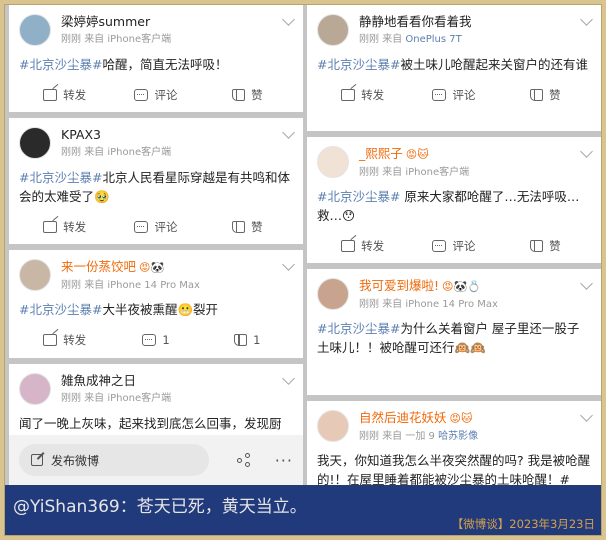 The width and height of the screenshot is (606, 540). I want to click on post-meta: 刚刚 来自 OnePlus 7T, so click(410, 39).